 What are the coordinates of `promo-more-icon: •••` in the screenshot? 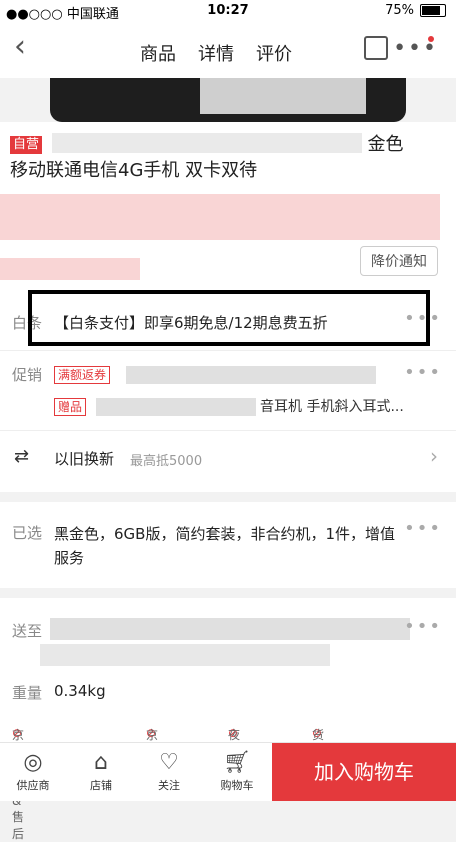 It's located at (423, 372).